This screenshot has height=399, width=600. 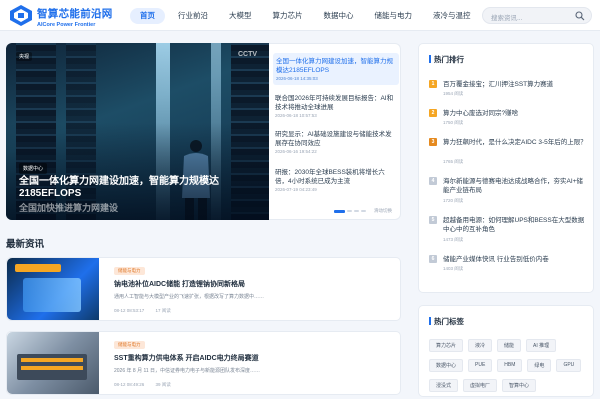 I want to click on tag-item: 绿电, so click(x=539, y=365).